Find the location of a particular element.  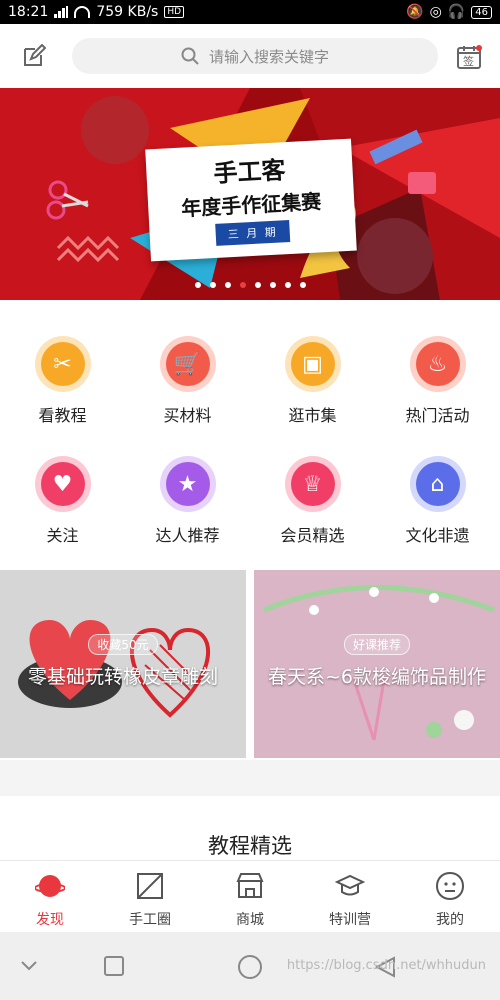

category-experts: ★ 达人推荐 is located at coordinates (187, 482).